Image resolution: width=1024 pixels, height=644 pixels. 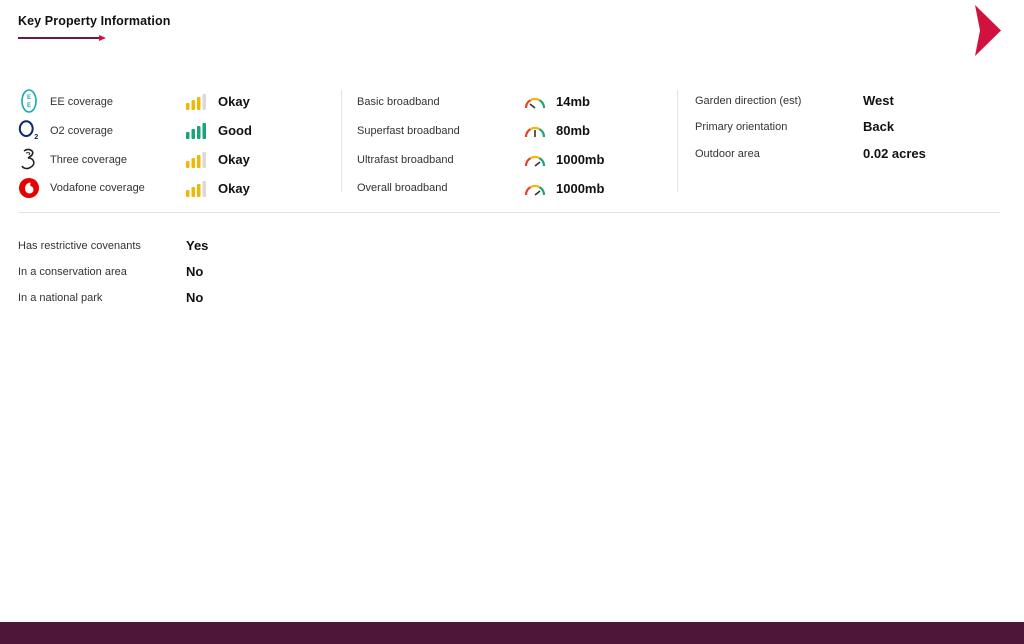 I want to click on title-underline, so click(x=59, y=38).